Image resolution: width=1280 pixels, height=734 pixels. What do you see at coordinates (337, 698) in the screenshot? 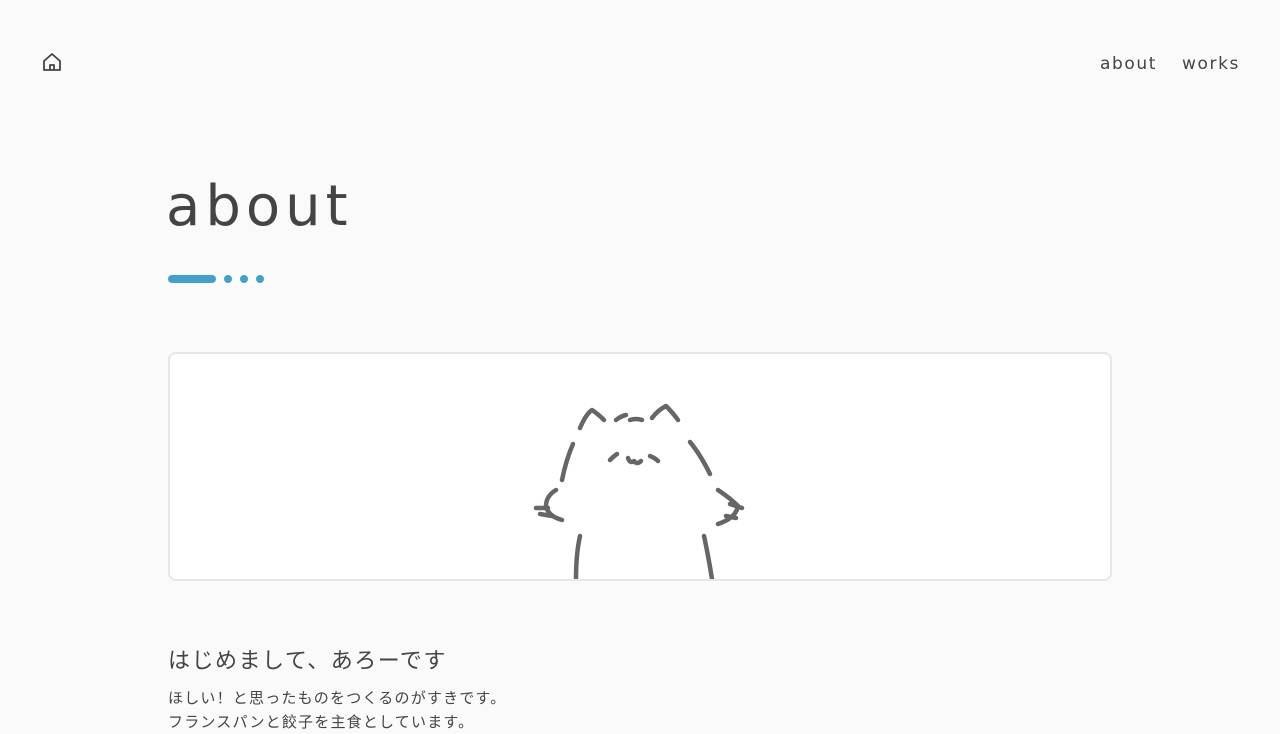
I see `intro-line: ほしい！と思ったものをつくるのがすきです。` at bounding box center [337, 698].